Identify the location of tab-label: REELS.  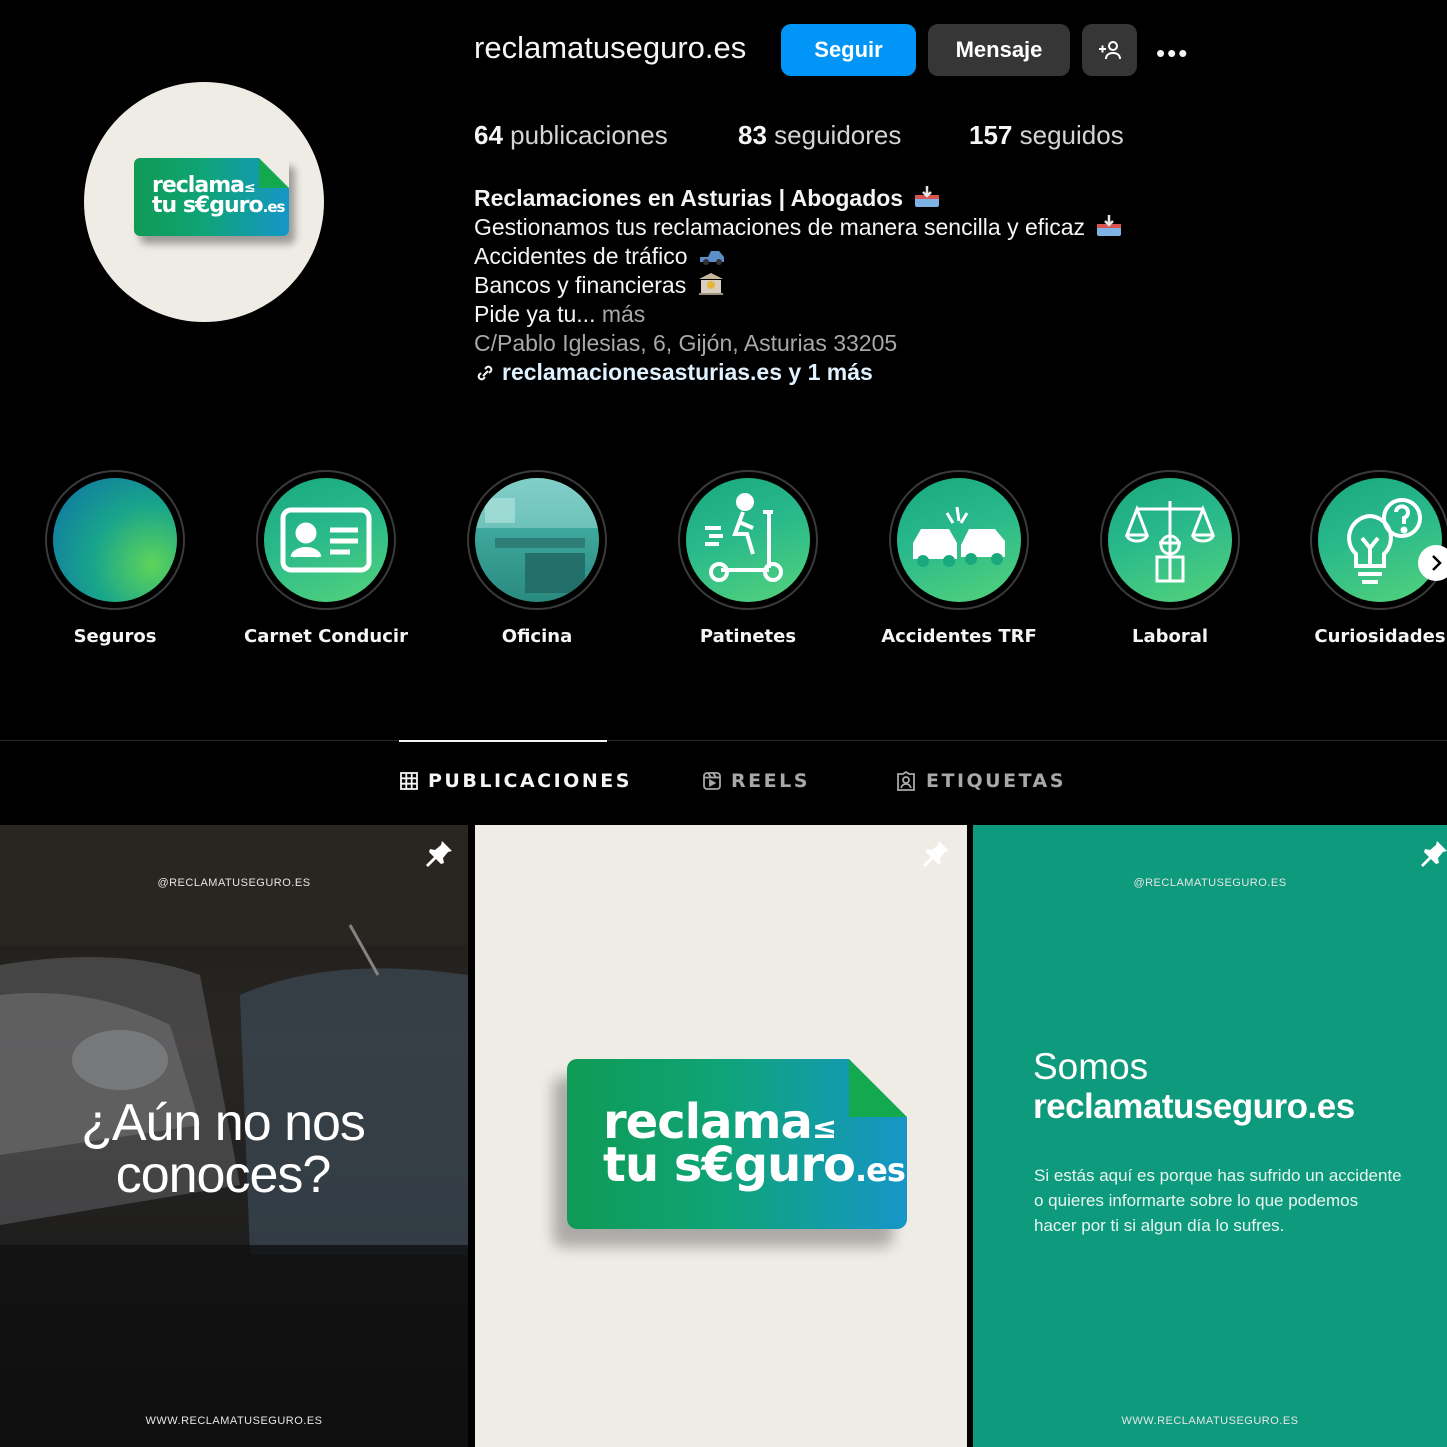
(770, 781).